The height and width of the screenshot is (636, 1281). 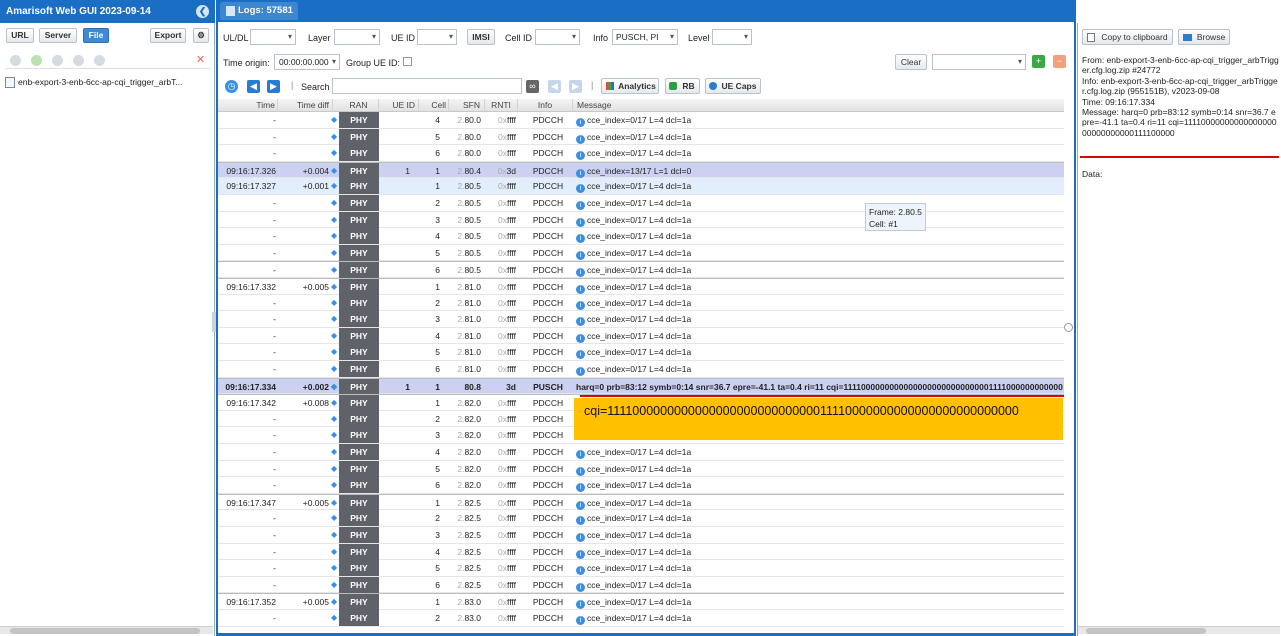 What do you see at coordinates (467, 105) in the screenshot?
I see `col-sfn: SFN` at bounding box center [467, 105].